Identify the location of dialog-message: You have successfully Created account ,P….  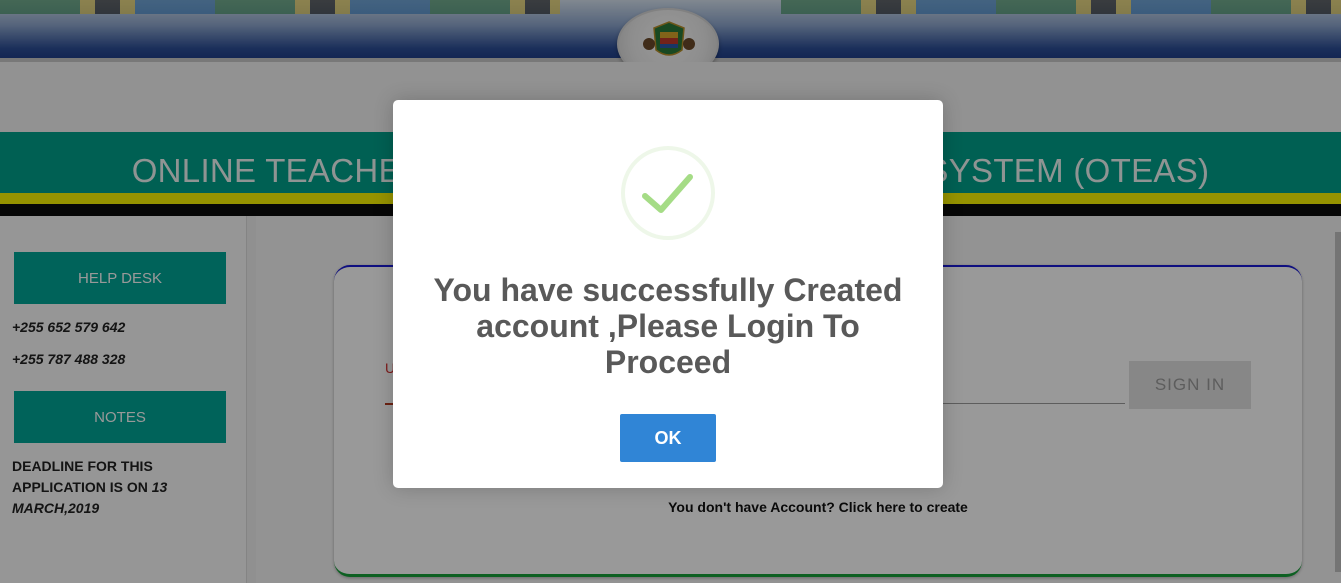
(668, 326).